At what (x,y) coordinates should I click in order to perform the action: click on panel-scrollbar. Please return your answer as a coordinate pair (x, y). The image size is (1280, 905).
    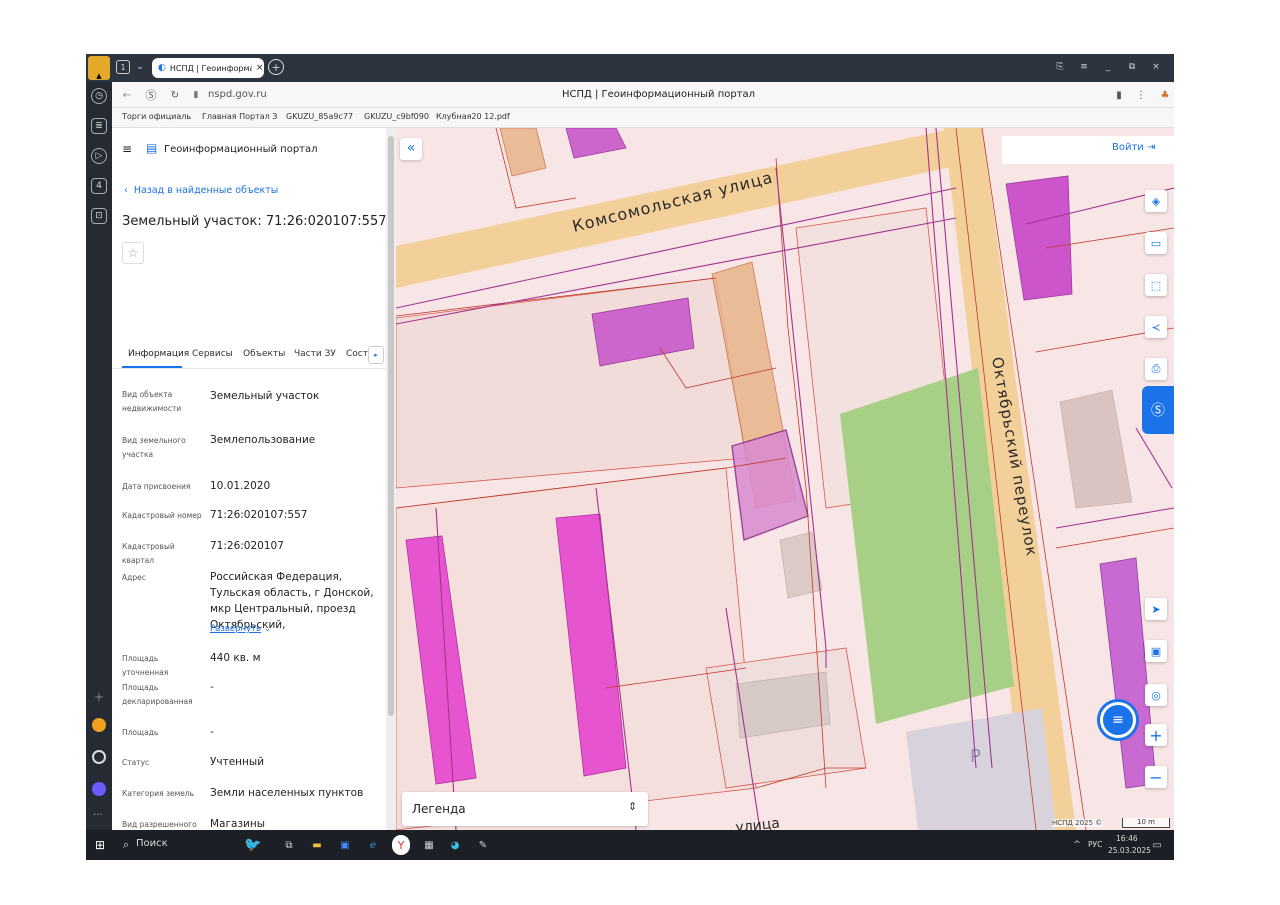
    Looking at the image, I should click on (391, 479).